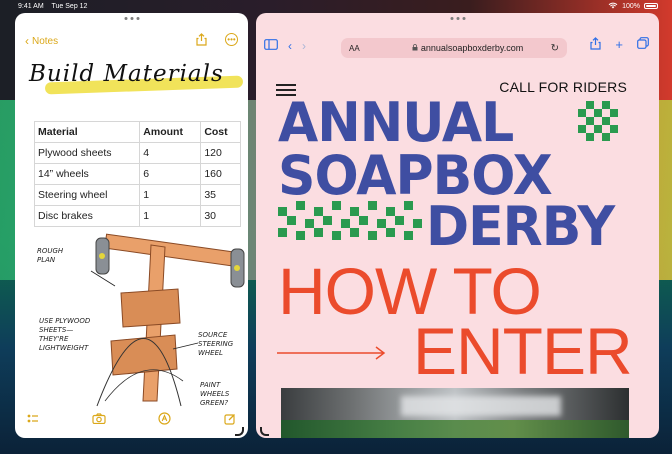 The width and height of the screenshot is (672, 454). I want to click on notes-toolbar: ‹ Notes •••, so click(131, 41).